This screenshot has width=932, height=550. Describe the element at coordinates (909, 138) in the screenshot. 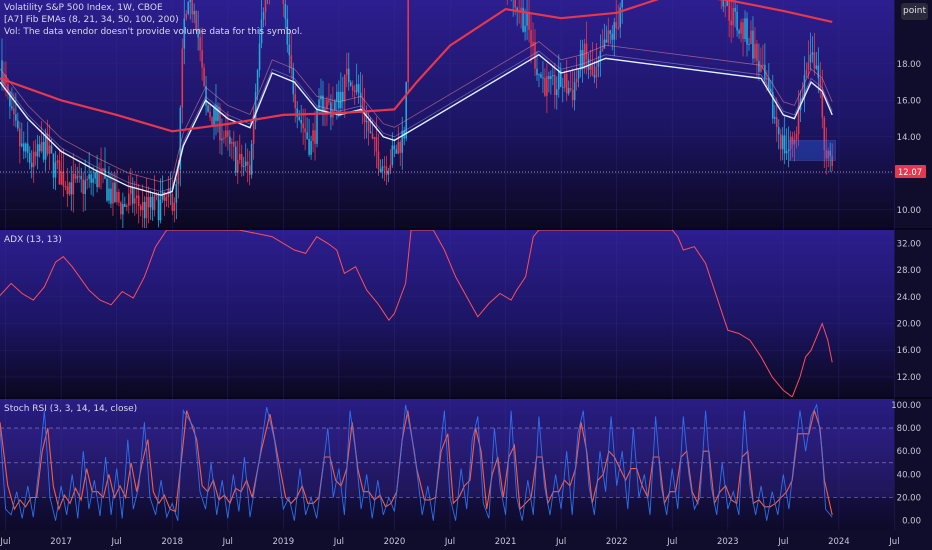

I see `y-tick-label: 14.00` at that location.